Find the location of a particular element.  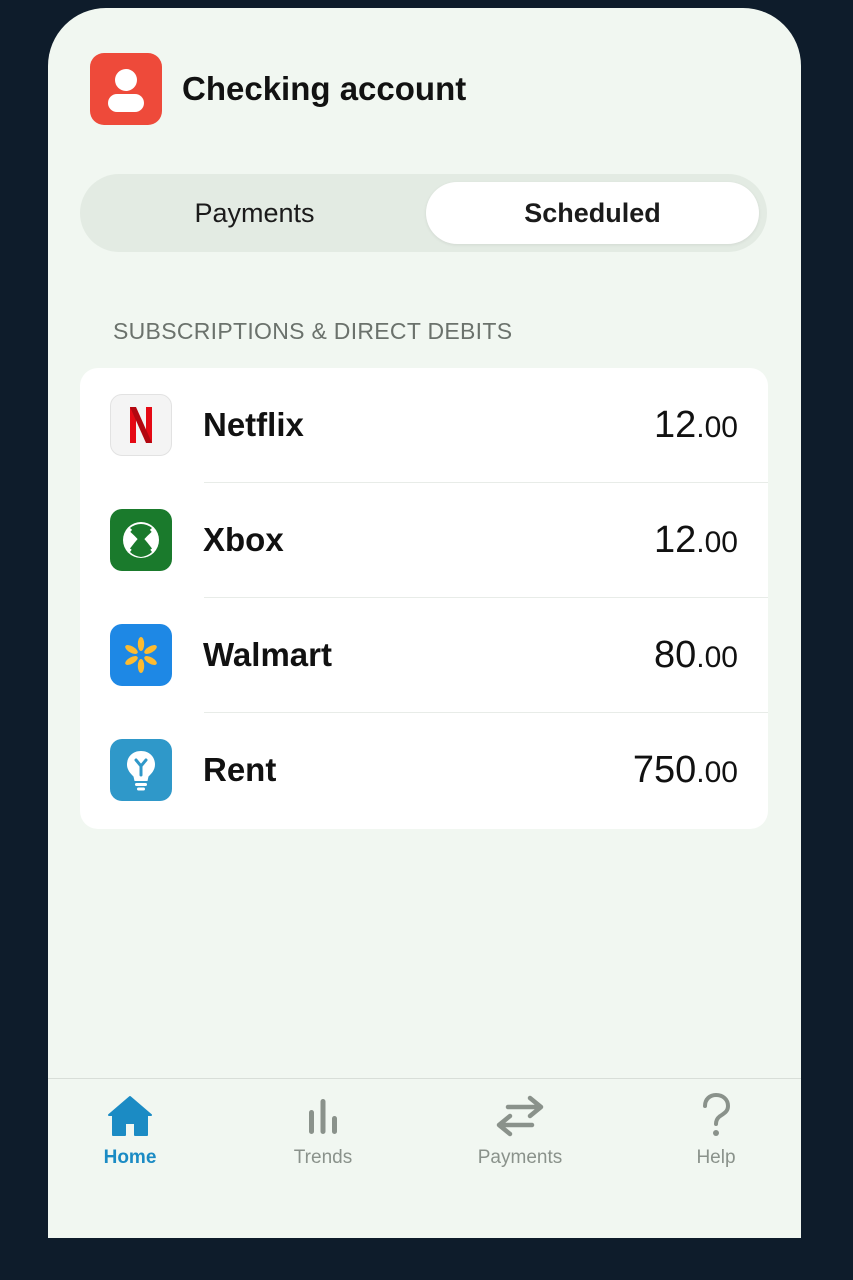

xbox-icon is located at coordinates (141, 540).